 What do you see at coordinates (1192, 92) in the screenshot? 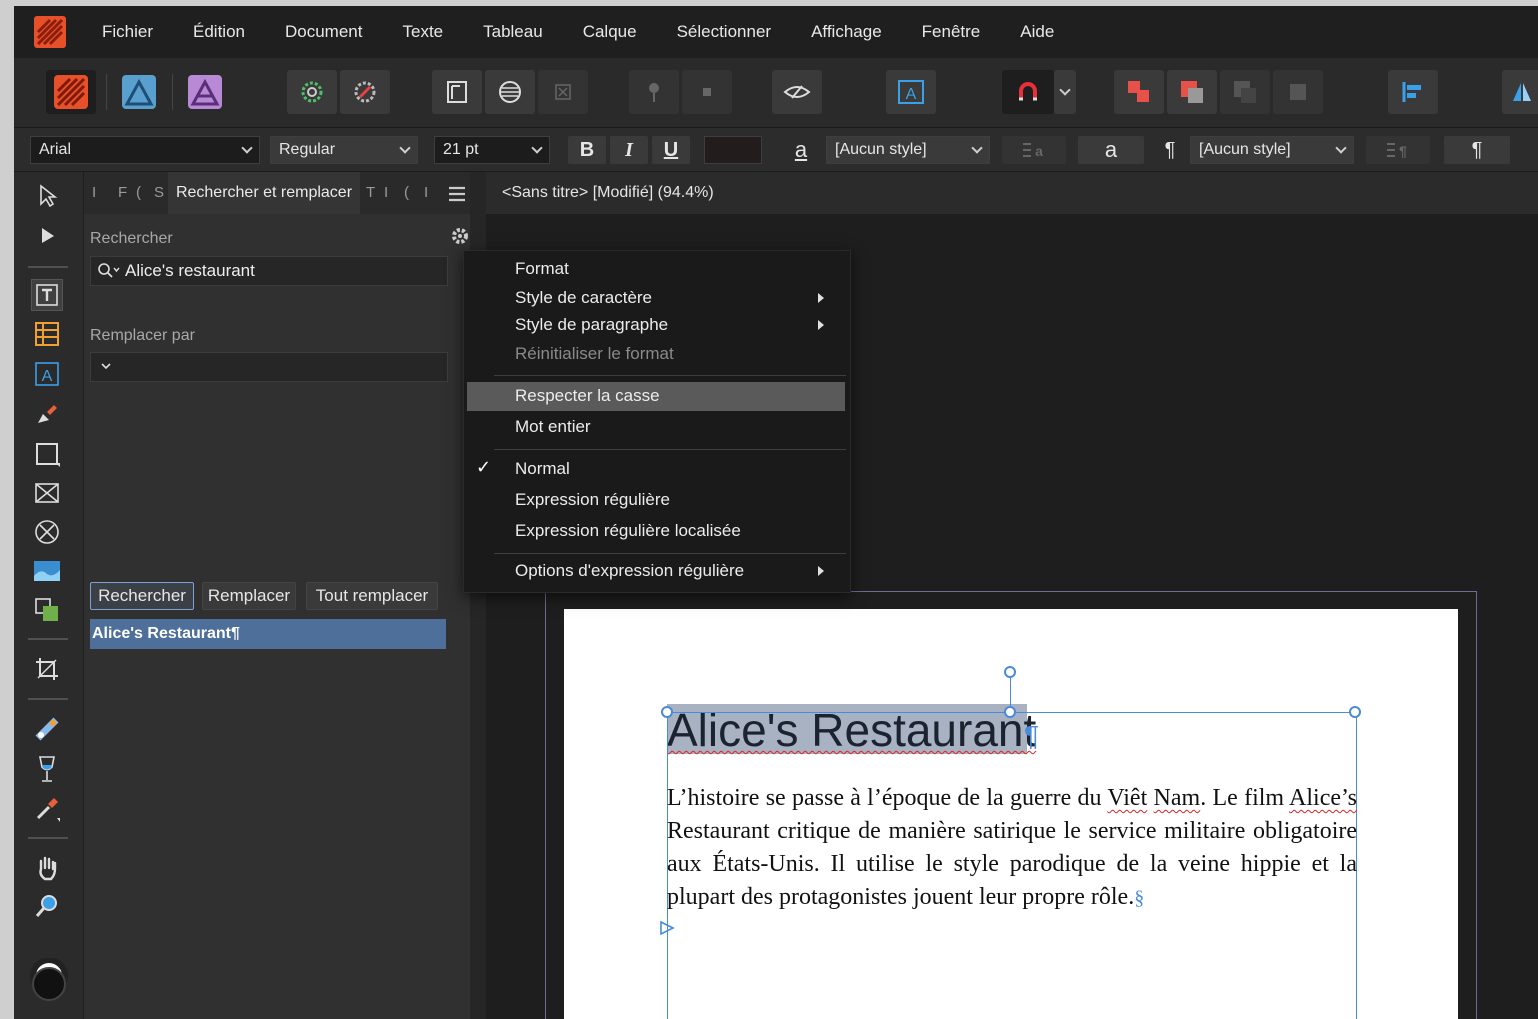
I see `arrange-forward-button` at bounding box center [1192, 92].